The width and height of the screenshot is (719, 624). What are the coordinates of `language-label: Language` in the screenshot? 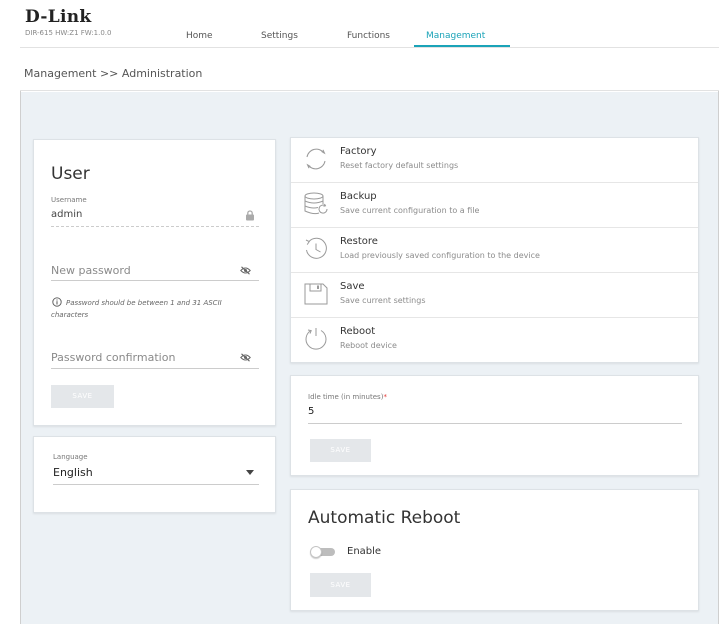 It's located at (70, 457).